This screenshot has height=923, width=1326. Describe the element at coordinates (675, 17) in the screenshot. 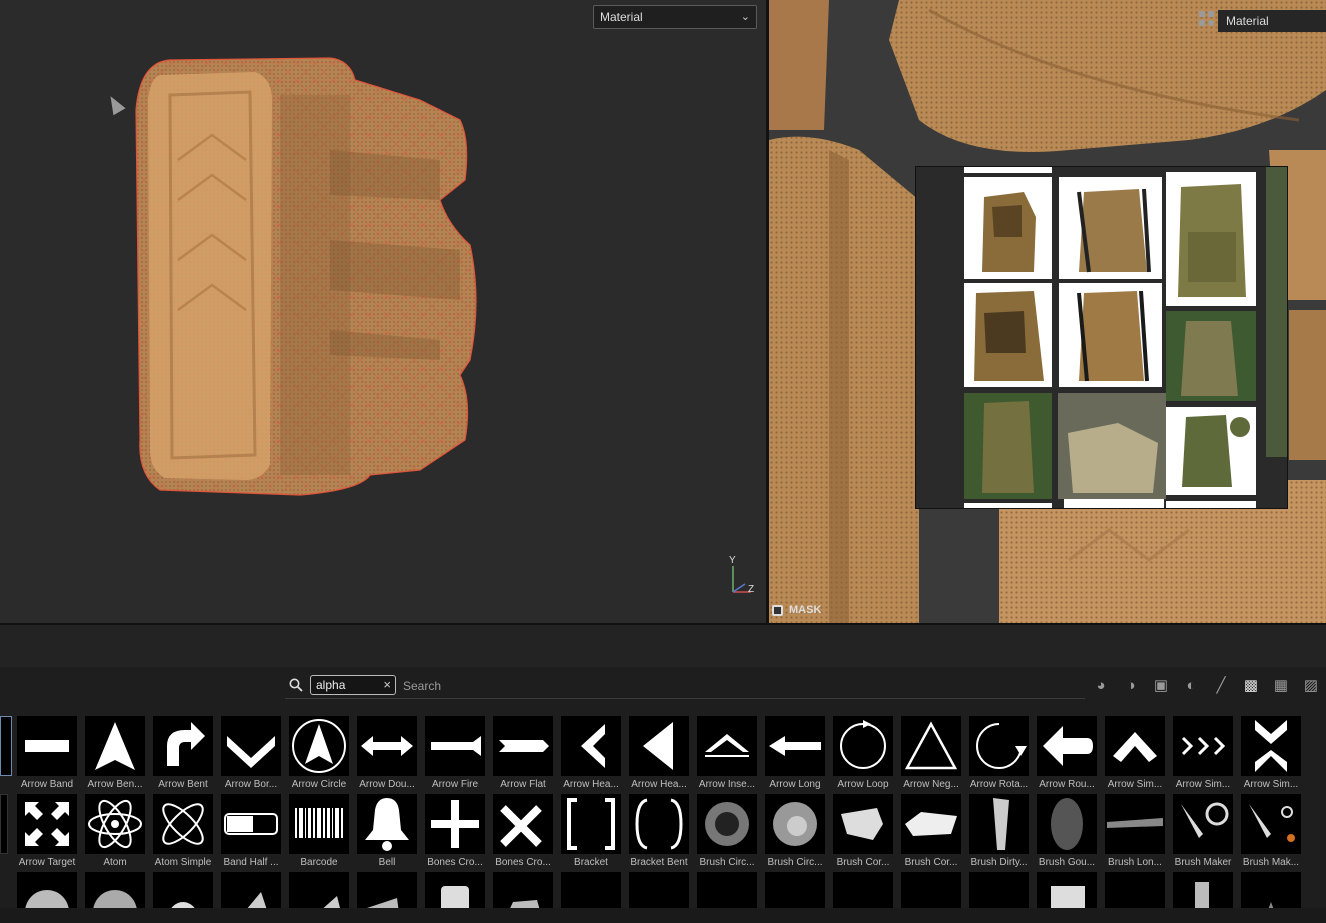

I see `viewport-material-select: Material ⌄` at that location.